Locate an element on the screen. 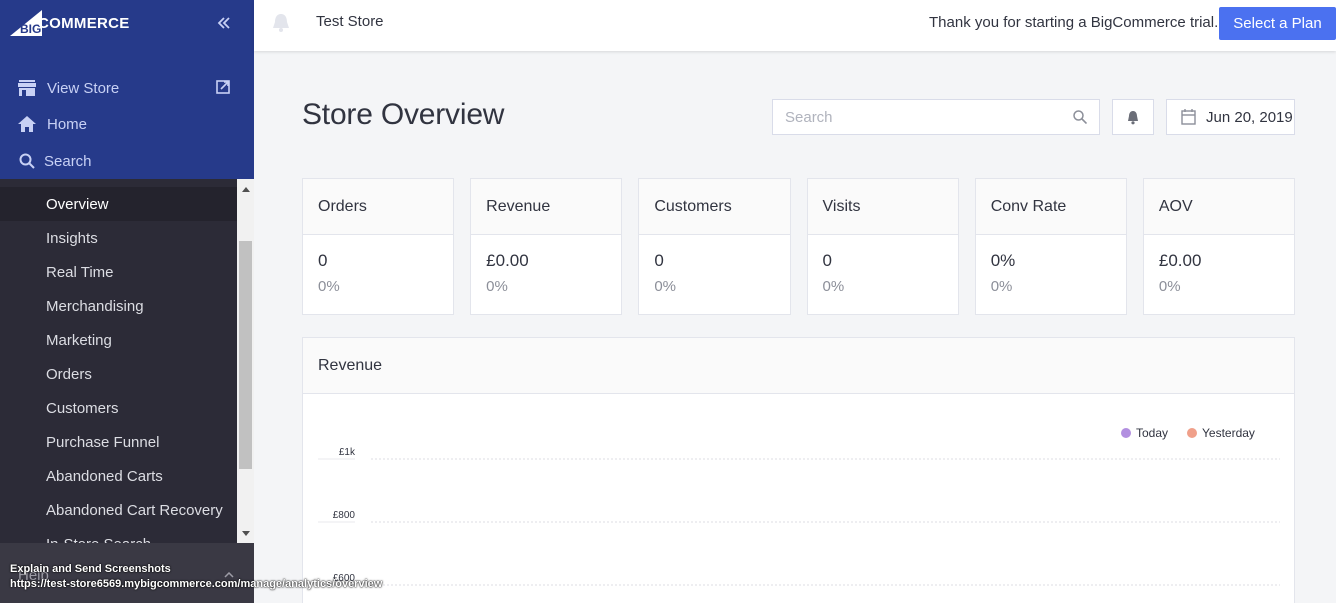 This screenshot has width=1336, height=603. stat-card-orders: Orders 0 0% is located at coordinates (378, 246).